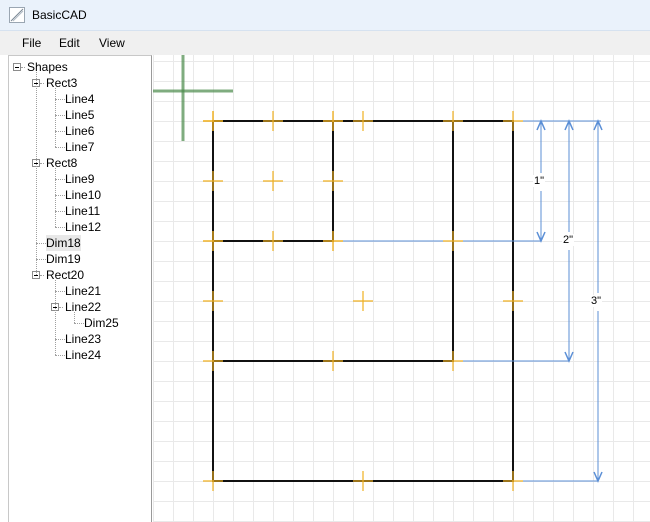 This screenshot has width=650, height=522. I want to click on tree-item-dim19: Dim19, so click(80, 259).